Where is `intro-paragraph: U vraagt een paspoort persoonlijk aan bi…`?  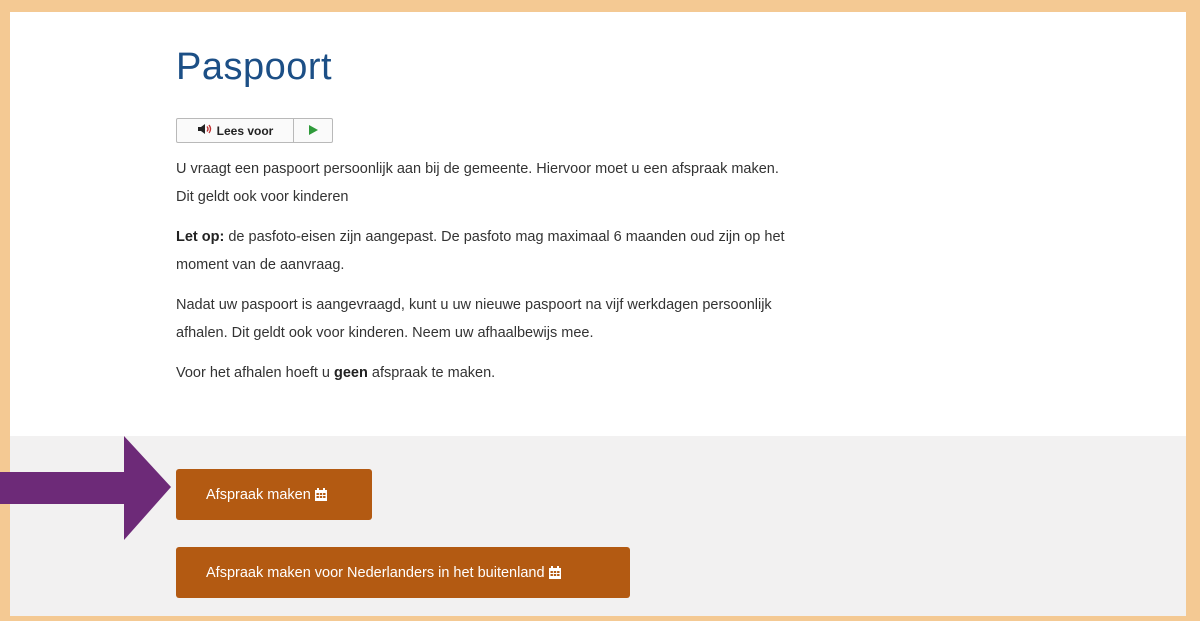 intro-paragraph: U vraagt een paspoort persoonlijk aan bi… is located at coordinates (477, 183).